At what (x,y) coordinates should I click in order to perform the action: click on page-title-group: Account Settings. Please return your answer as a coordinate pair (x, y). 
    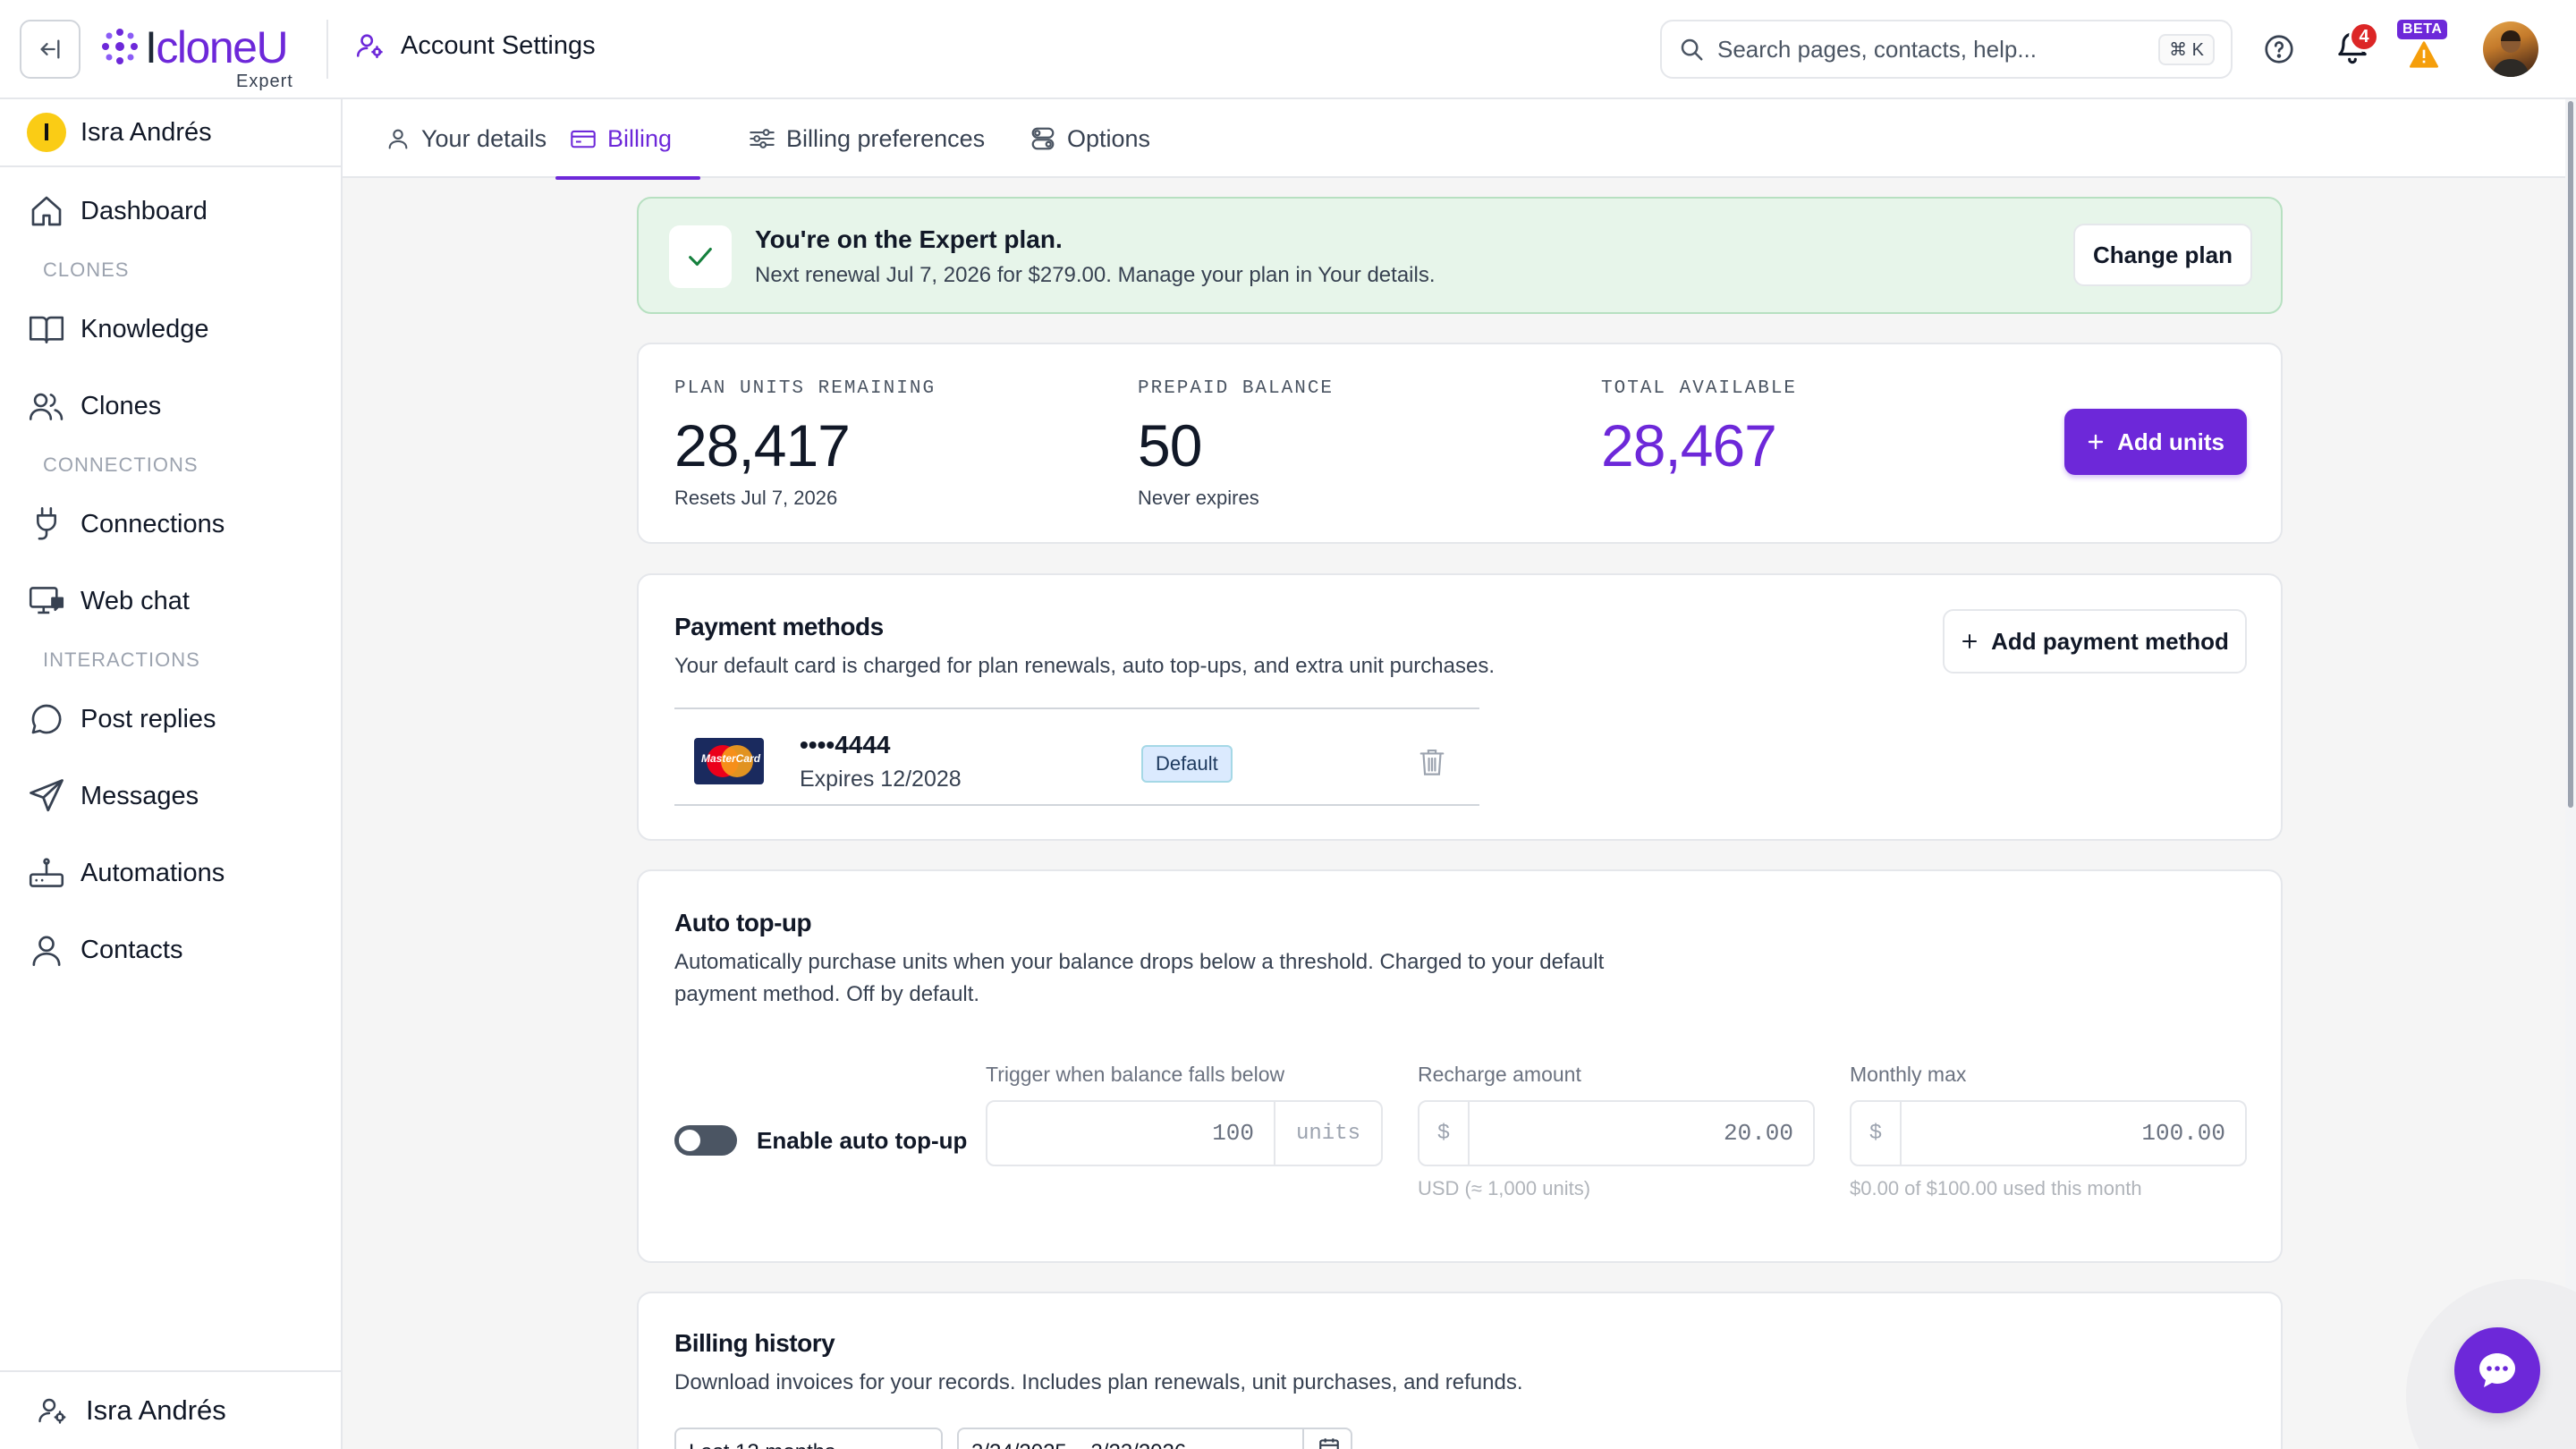
    Looking at the image, I should click on (475, 45).